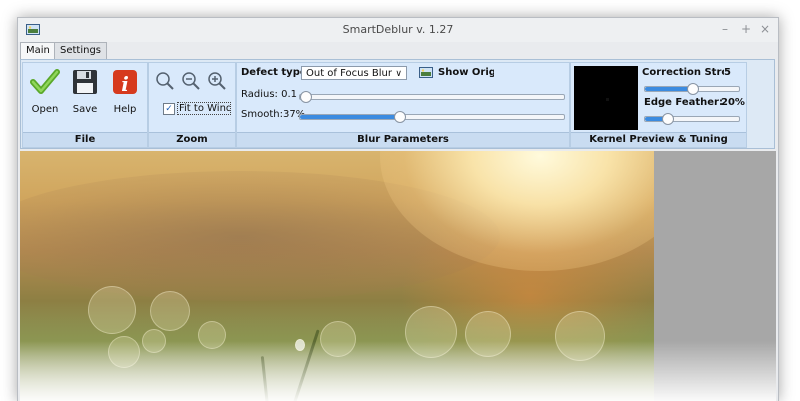  I want to click on svg-text: i, so click(125, 84).